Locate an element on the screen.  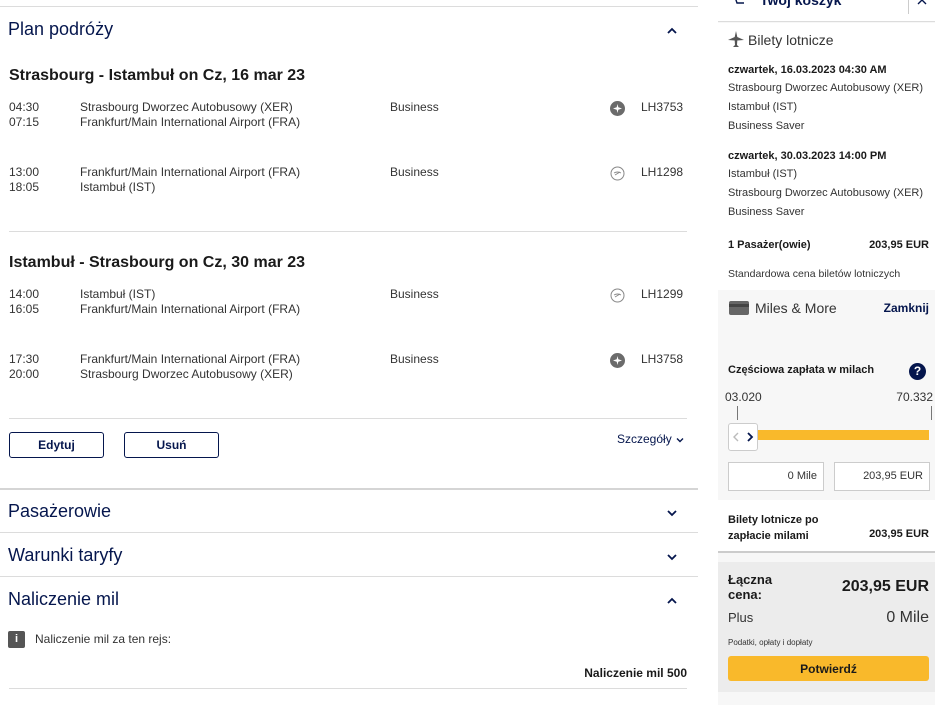
flight-number: LH1299 is located at coordinates (662, 294).